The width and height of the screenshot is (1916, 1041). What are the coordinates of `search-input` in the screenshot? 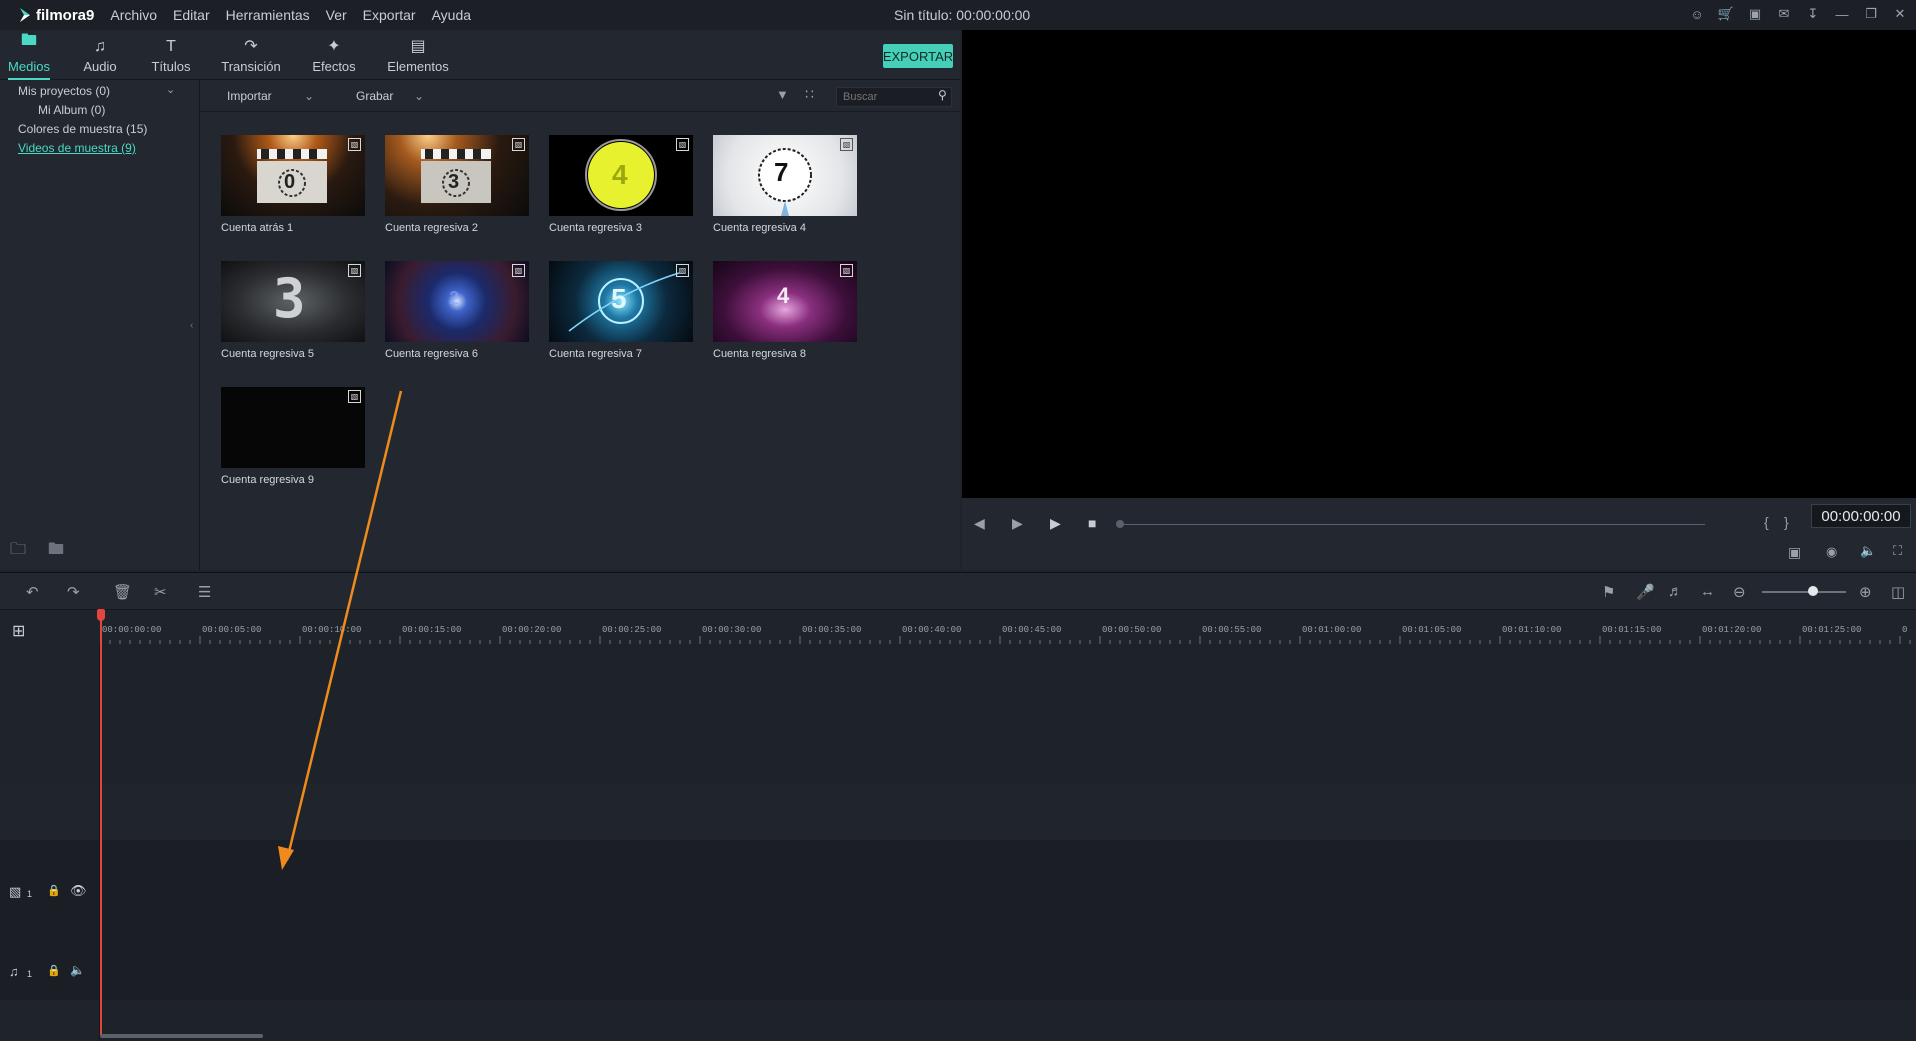 It's located at (894, 97).